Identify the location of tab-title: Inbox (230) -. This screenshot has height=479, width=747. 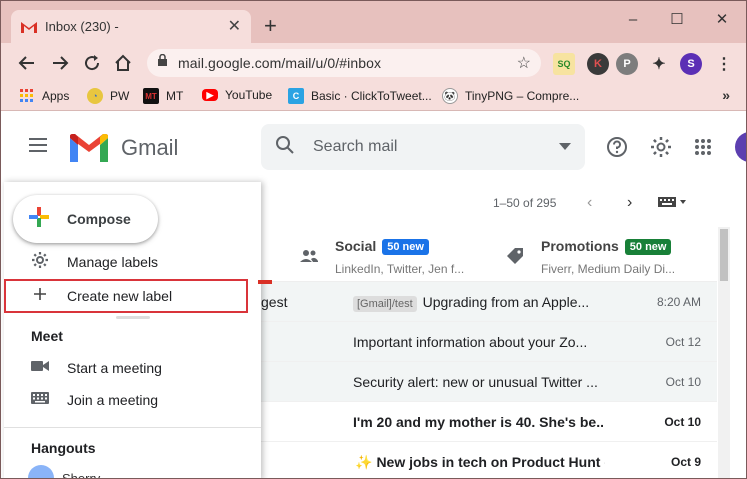
(82, 26).